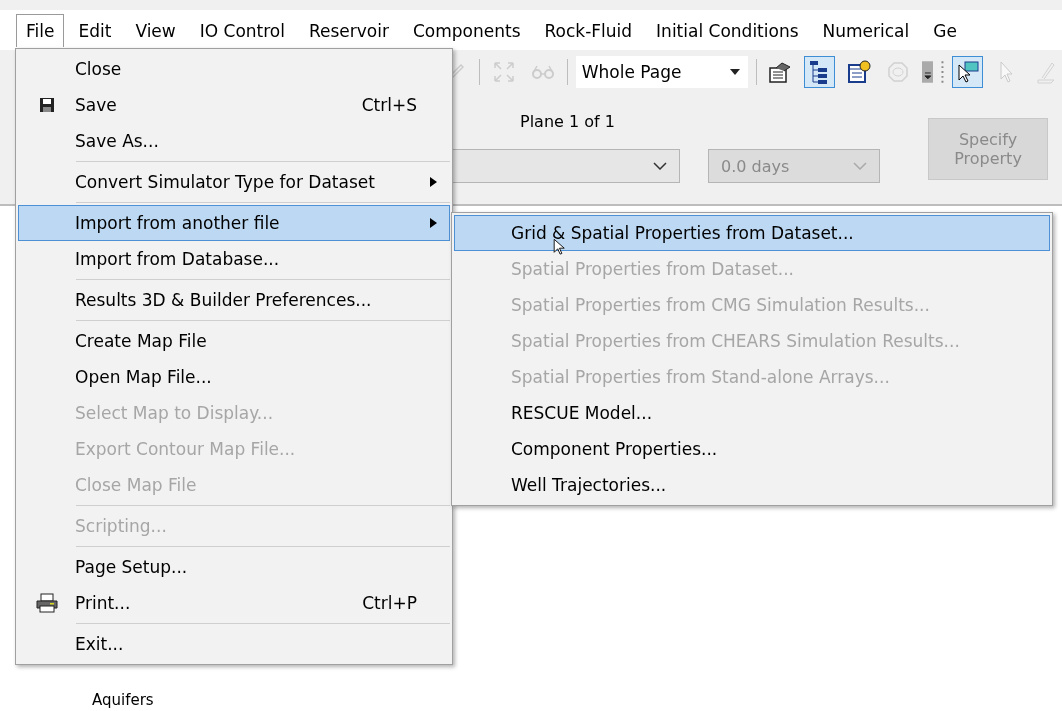  Describe the element at coordinates (503, 72) in the screenshot. I see `expand-icon` at that location.